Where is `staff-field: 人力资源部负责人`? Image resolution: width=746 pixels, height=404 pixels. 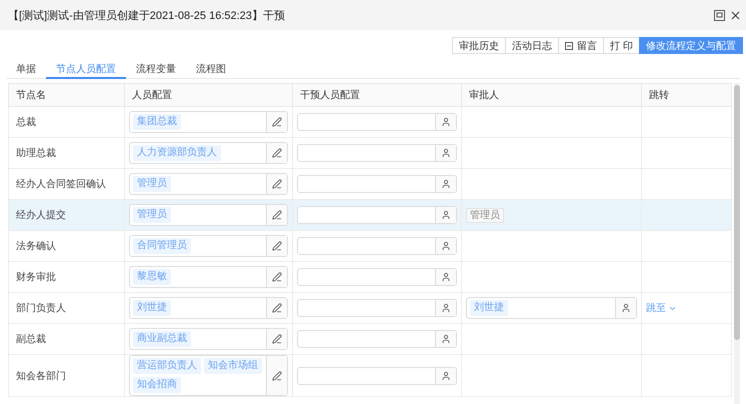 staff-field: 人力资源部负责人 is located at coordinates (208, 153).